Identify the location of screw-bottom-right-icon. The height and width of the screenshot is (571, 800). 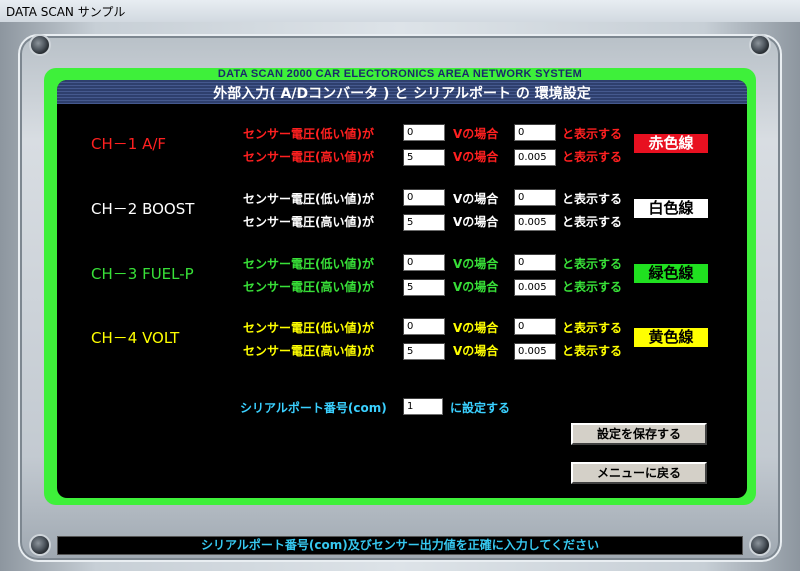
(760, 545).